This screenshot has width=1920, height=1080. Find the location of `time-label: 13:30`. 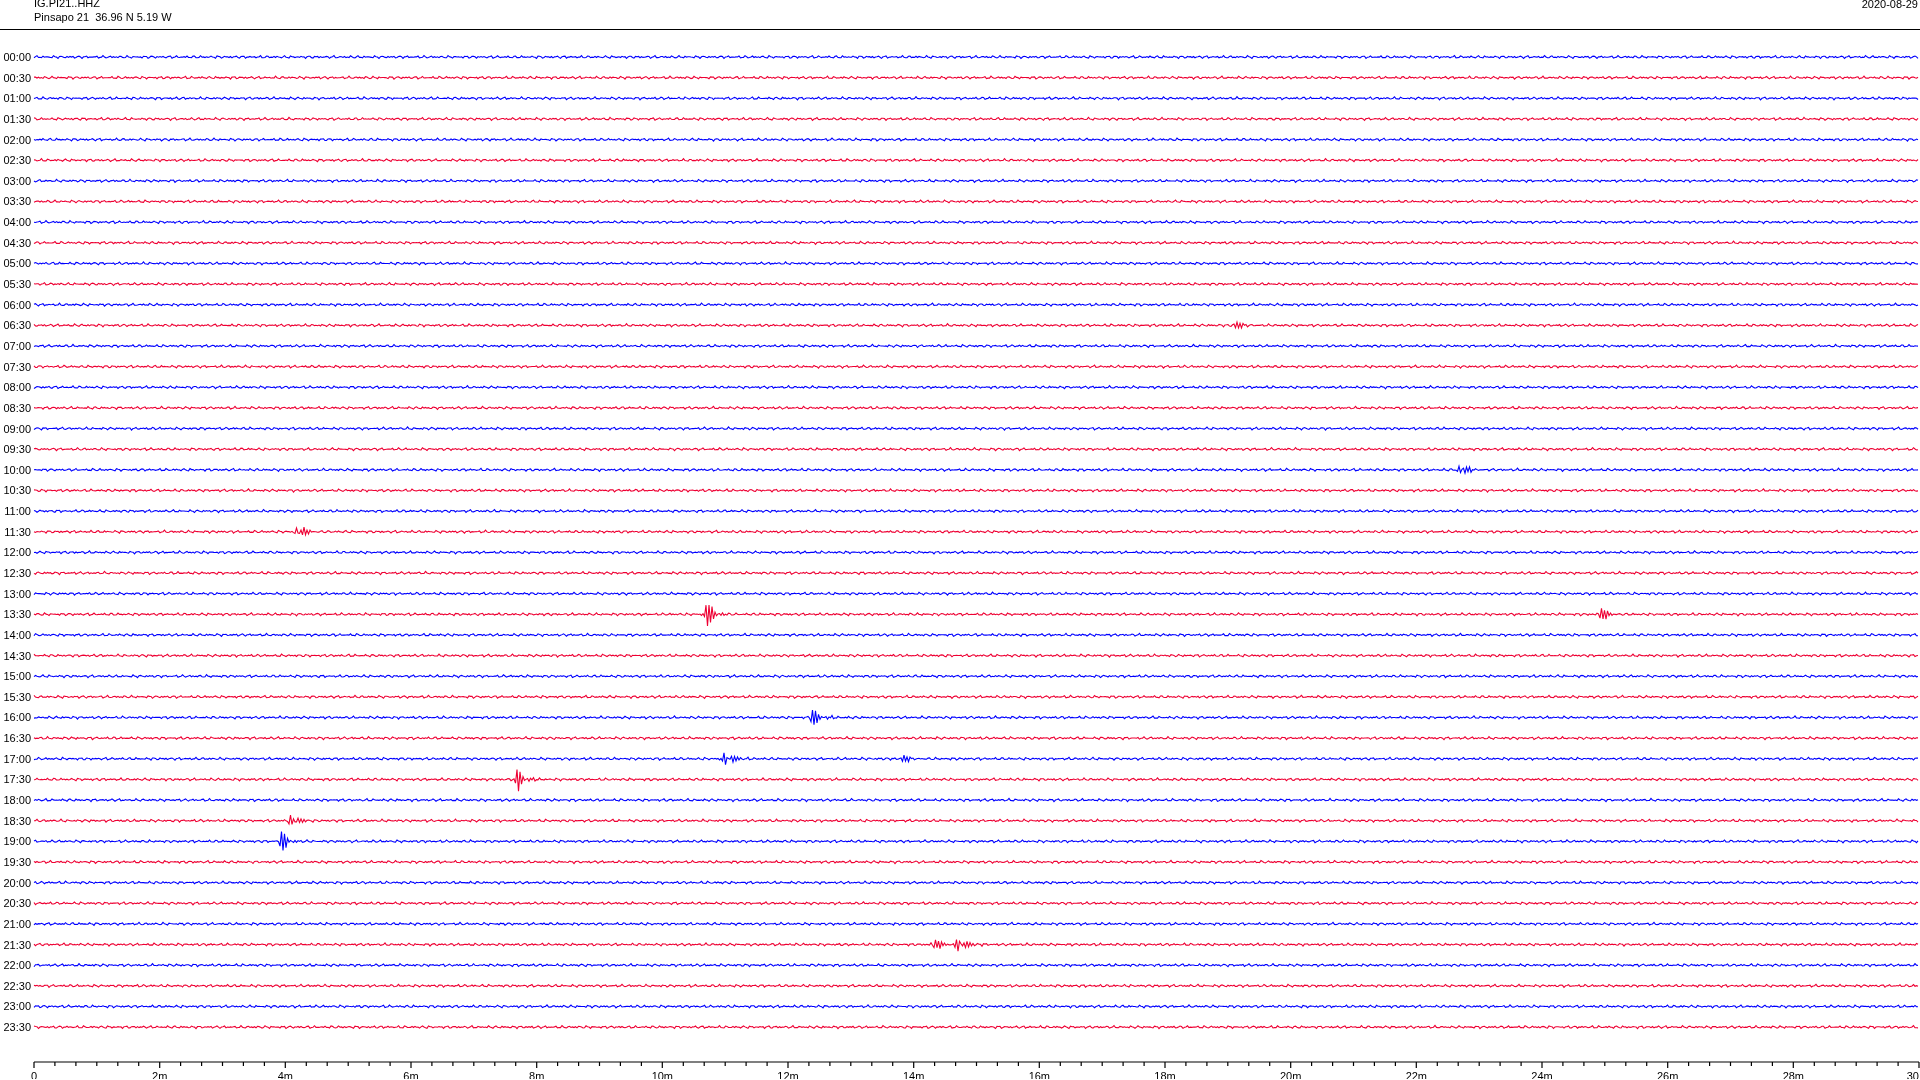

time-label: 13:30 is located at coordinates (17, 614).